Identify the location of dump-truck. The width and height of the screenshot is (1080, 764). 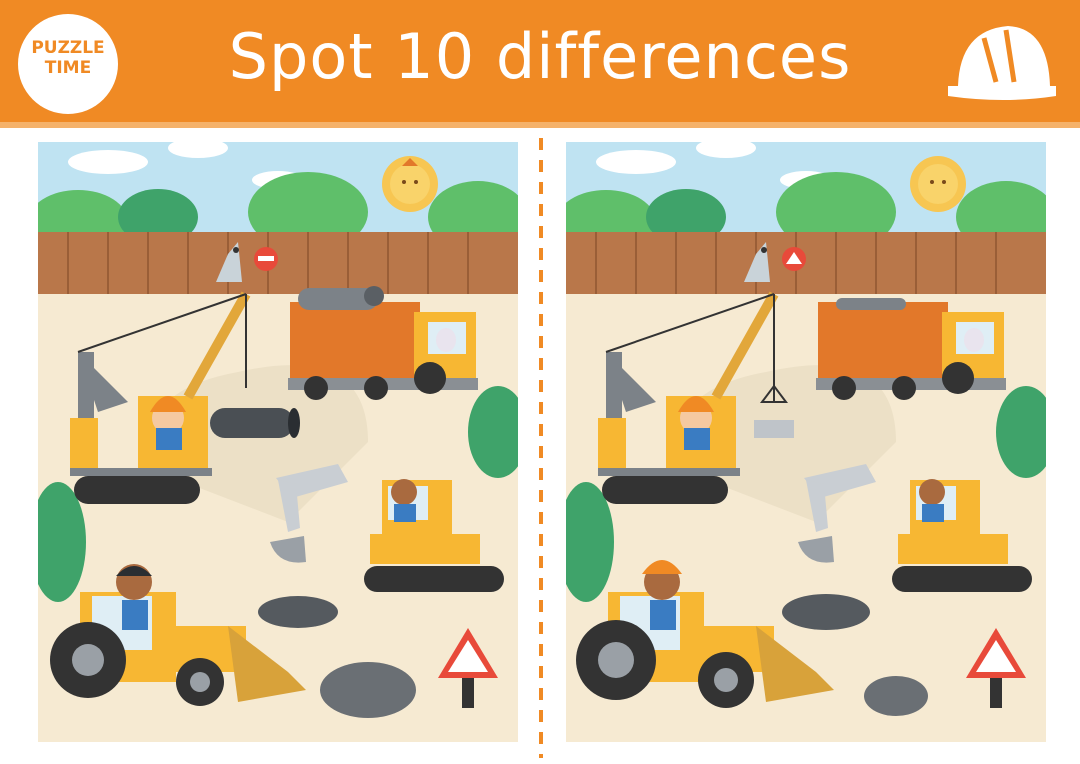
(911, 349).